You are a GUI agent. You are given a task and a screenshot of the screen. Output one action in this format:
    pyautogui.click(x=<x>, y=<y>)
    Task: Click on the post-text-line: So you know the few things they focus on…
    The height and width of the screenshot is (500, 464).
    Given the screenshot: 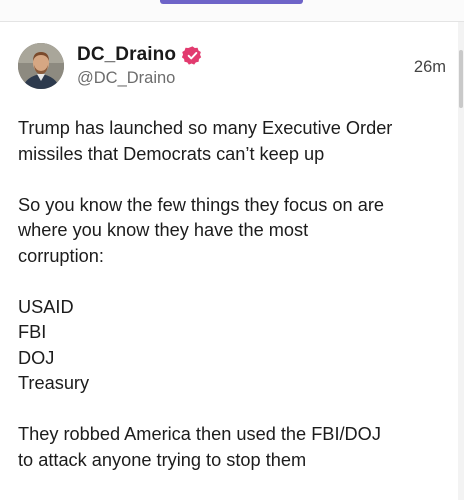 What is the action you would take?
    pyautogui.click(x=201, y=204)
    